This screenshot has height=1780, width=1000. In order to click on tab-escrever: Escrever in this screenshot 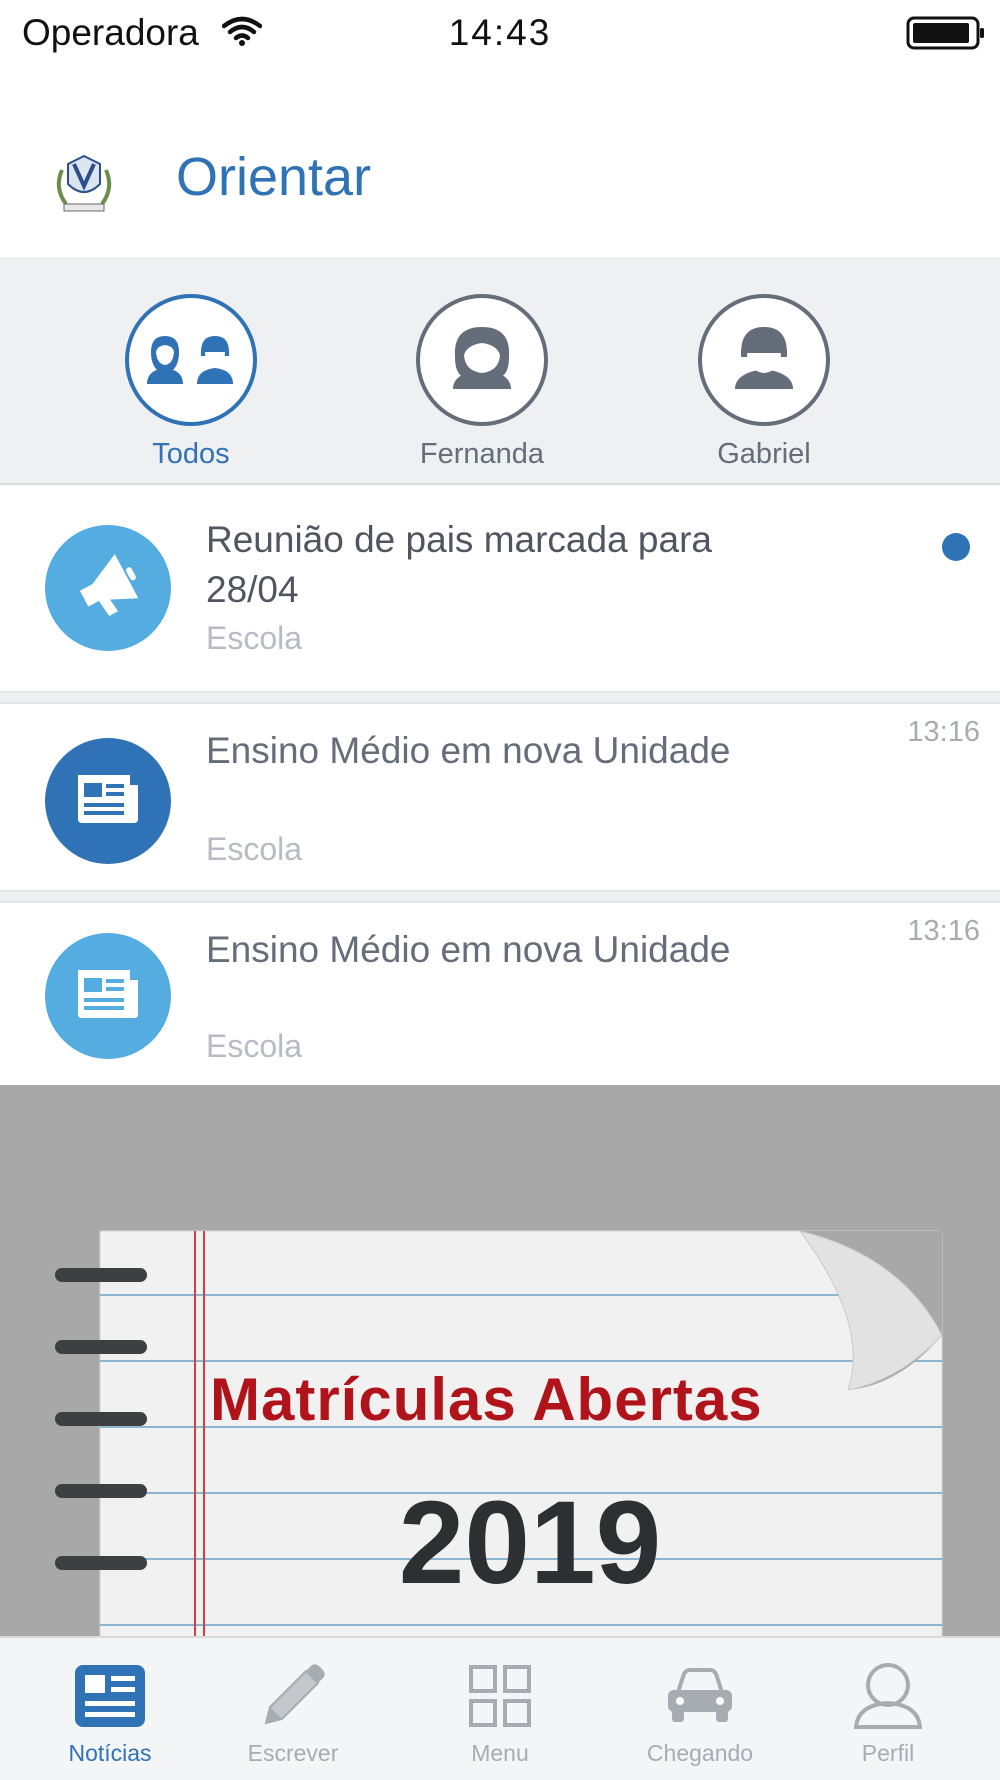, I will do `click(293, 1713)`.